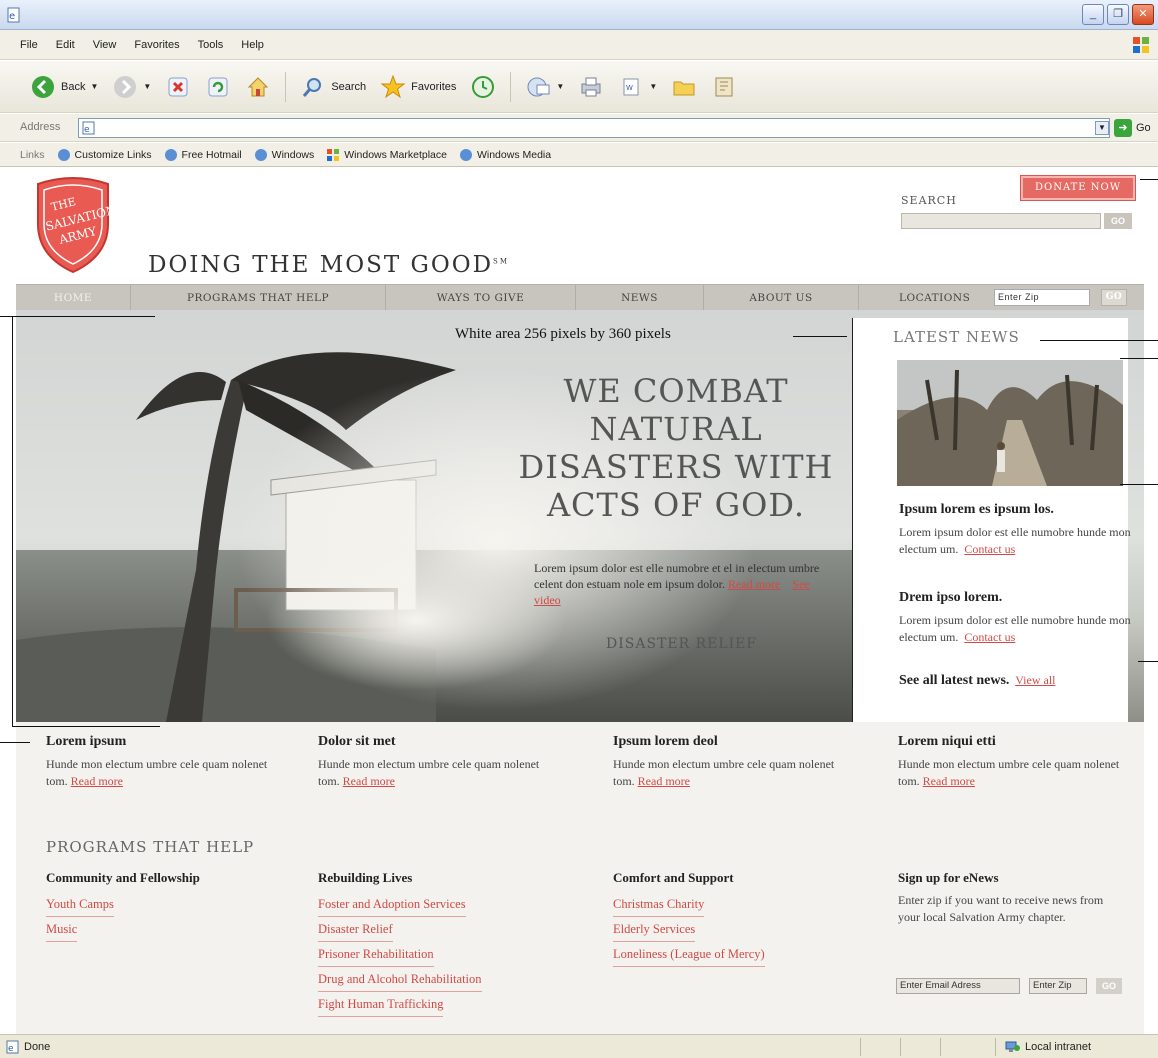 The width and height of the screenshot is (1158, 1058). What do you see at coordinates (1035, 680) in the screenshot?
I see `view-all-news-link: View all` at bounding box center [1035, 680].